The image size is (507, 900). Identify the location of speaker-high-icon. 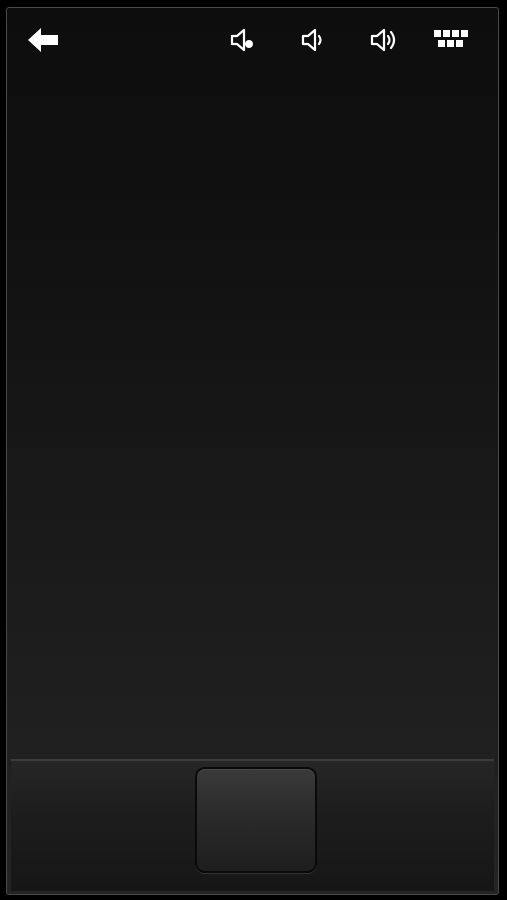
(384, 40).